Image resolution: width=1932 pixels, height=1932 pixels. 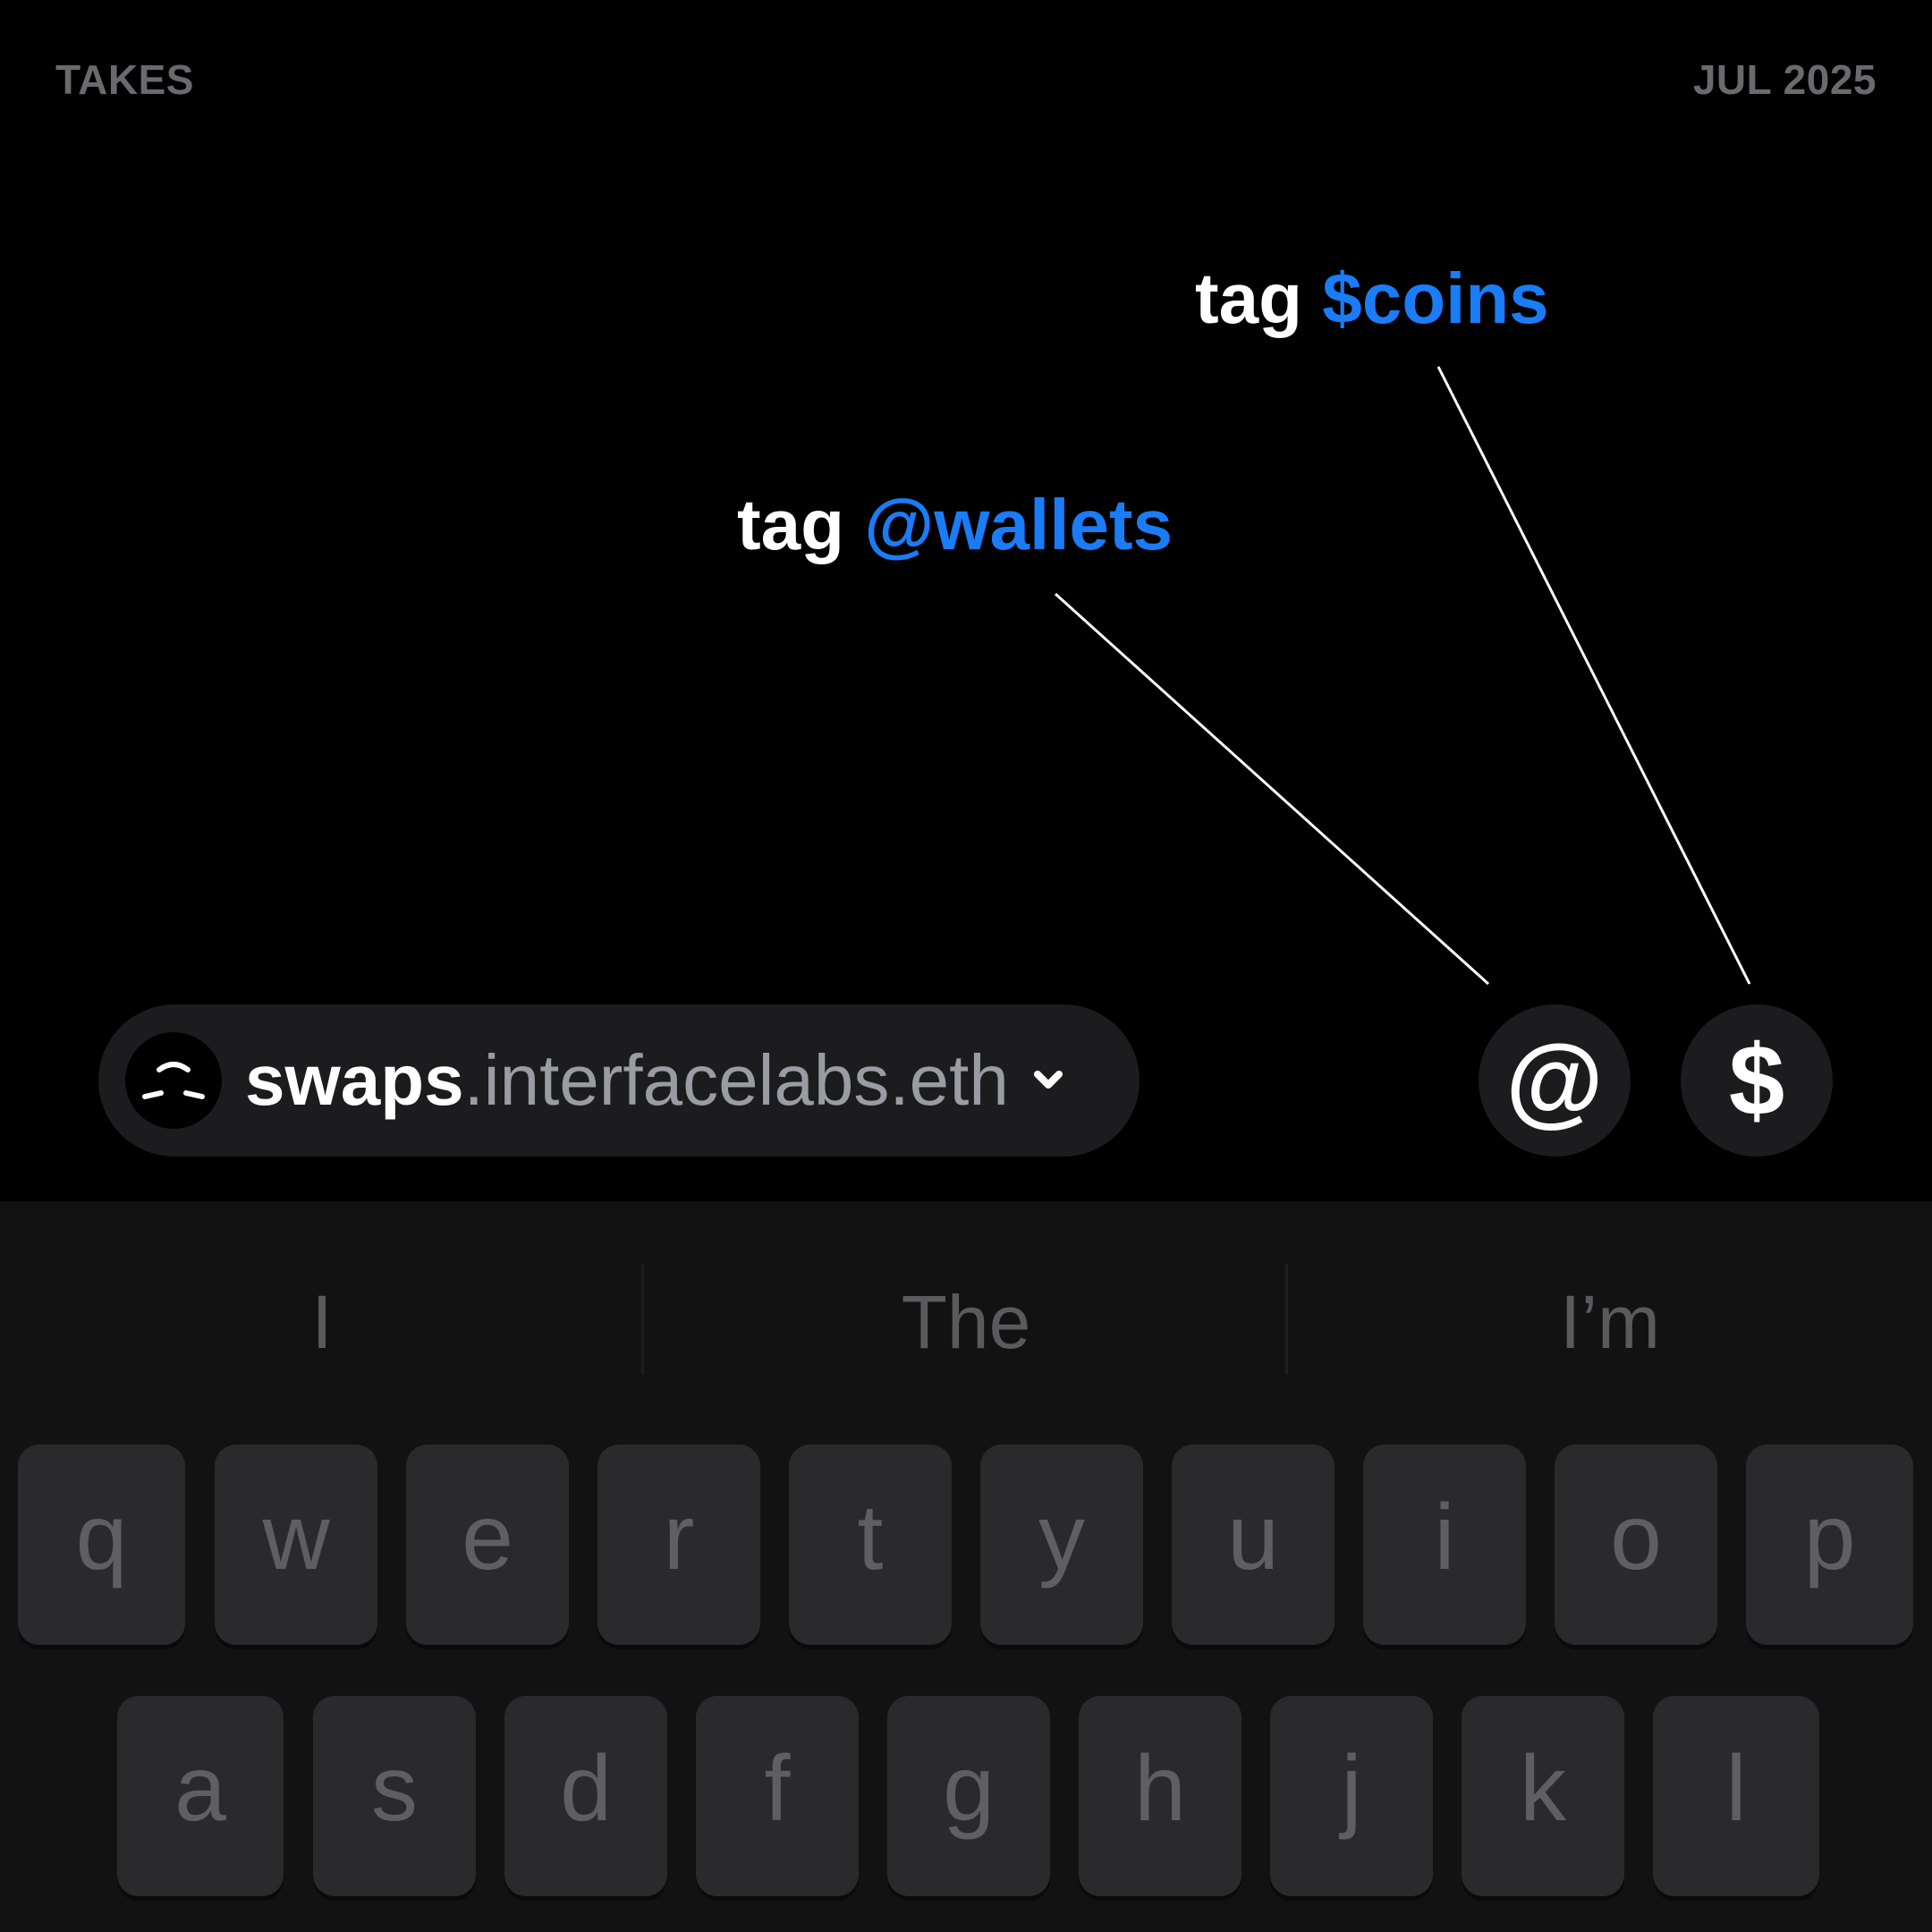 I want to click on account-name: swaps.interfacelabs.eth, so click(x=627, y=1080).